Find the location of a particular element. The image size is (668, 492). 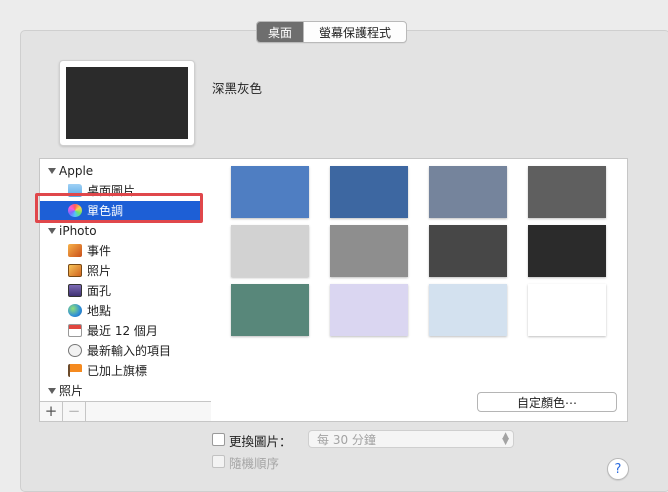

sidebar-item-last-12-months: 最近 12 個月 is located at coordinates (120, 331).